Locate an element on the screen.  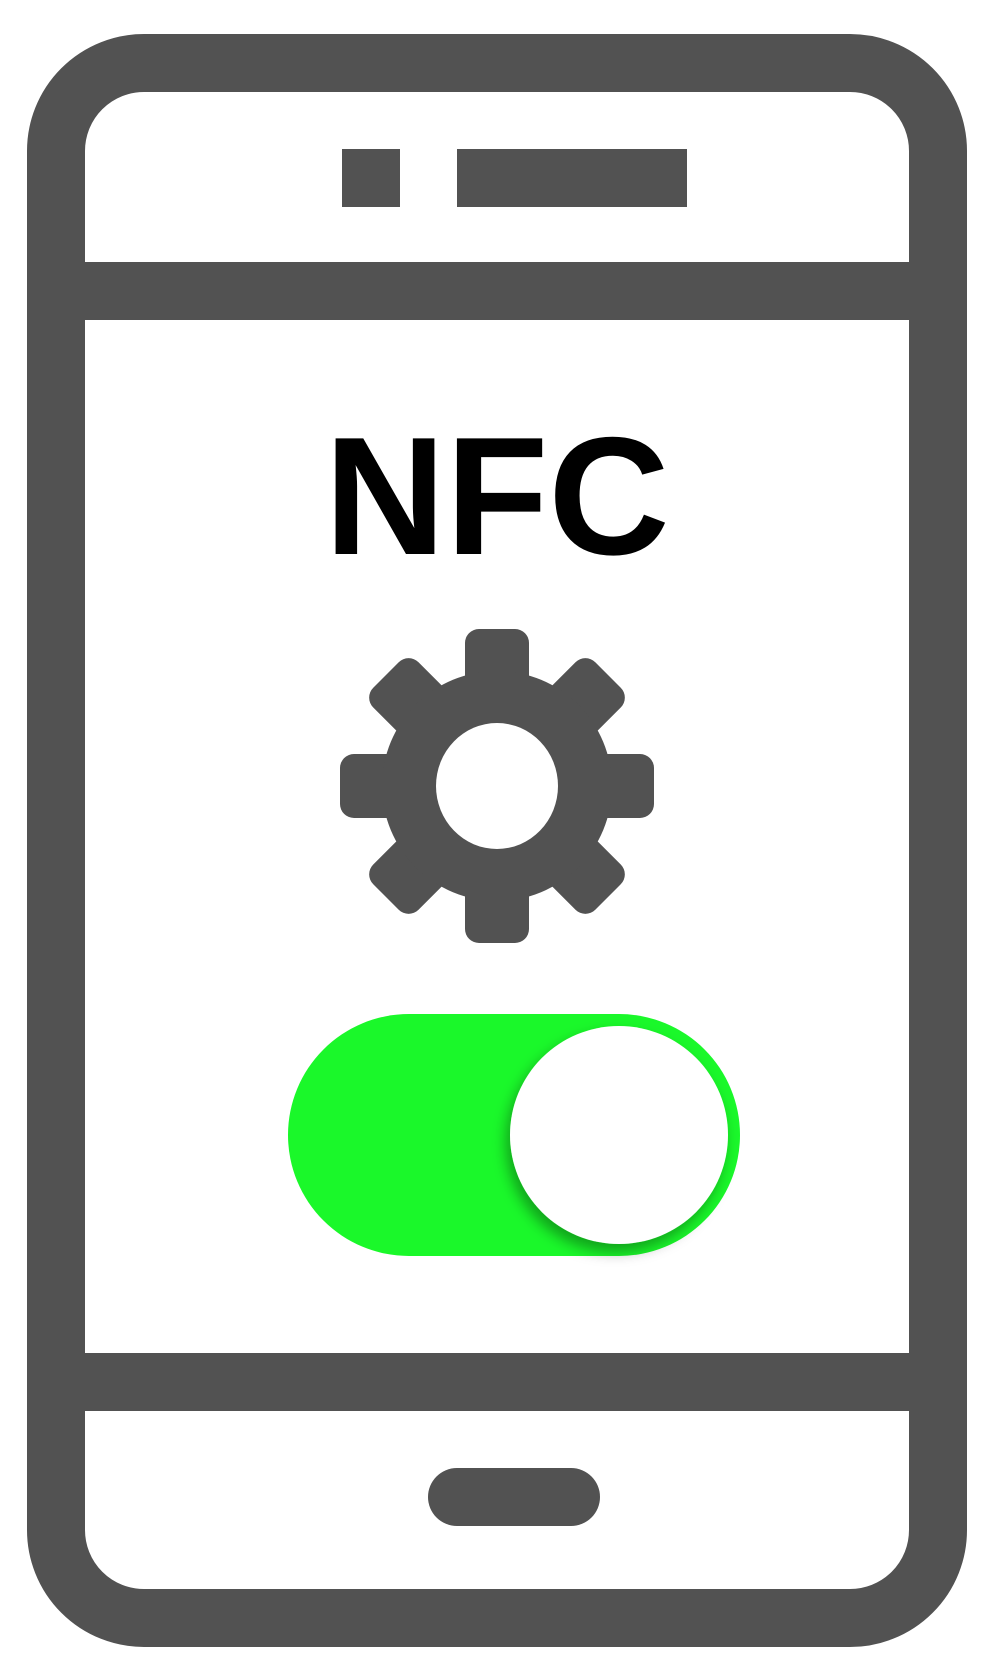
nfc-toggle-switch is located at coordinates (514, 1135).